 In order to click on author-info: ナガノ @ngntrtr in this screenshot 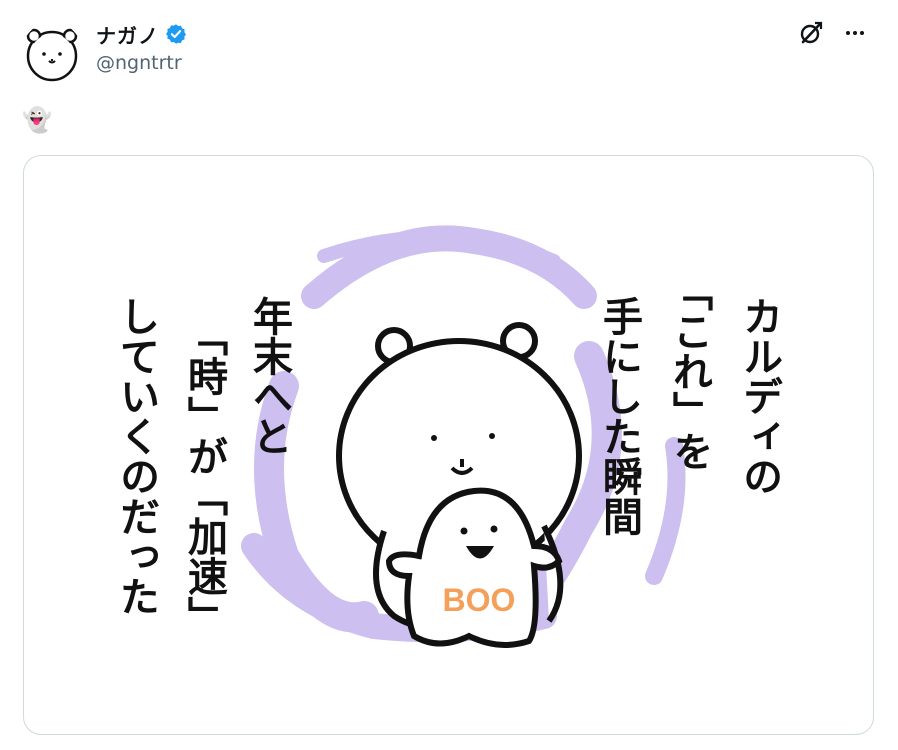, I will do `click(141, 47)`.